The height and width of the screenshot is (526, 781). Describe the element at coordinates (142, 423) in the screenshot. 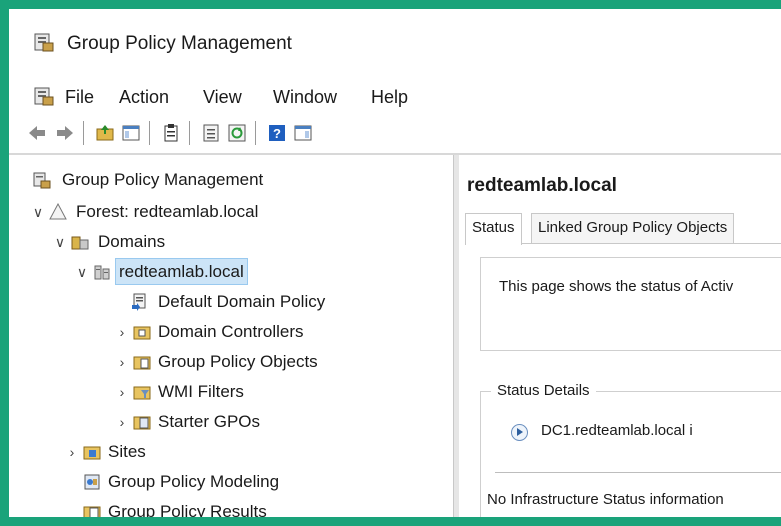

I see `starter-gpo-folder-icon` at that location.